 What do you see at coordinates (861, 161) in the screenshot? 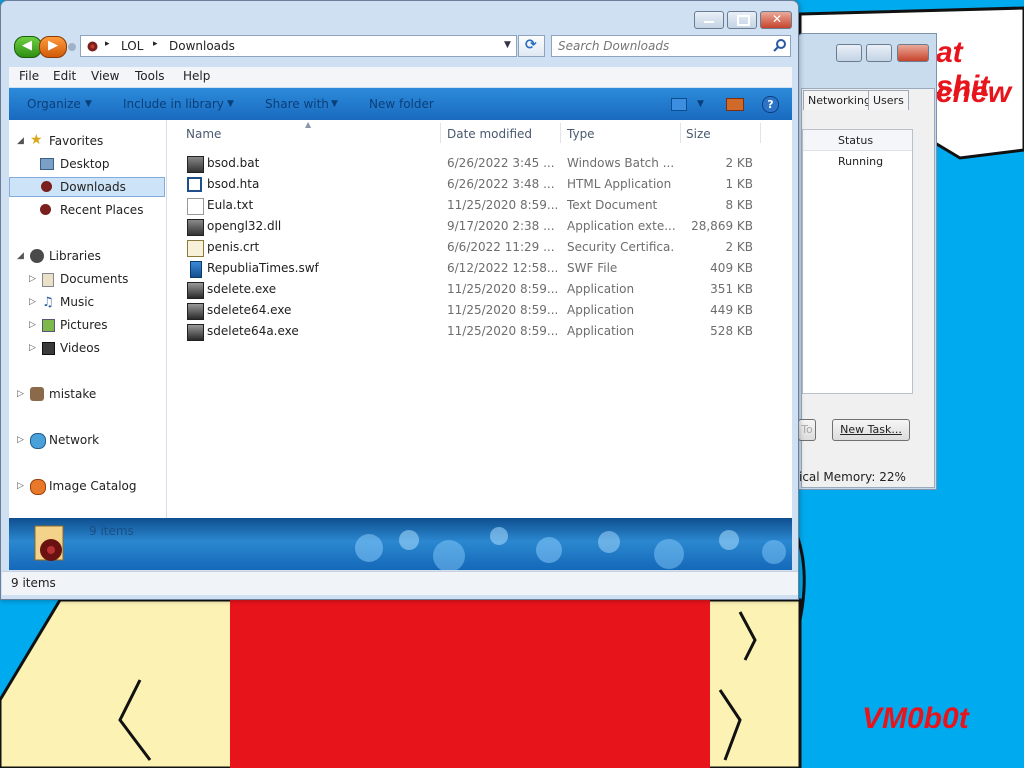
I see `task-status-value: Running` at bounding box center [861, 161].